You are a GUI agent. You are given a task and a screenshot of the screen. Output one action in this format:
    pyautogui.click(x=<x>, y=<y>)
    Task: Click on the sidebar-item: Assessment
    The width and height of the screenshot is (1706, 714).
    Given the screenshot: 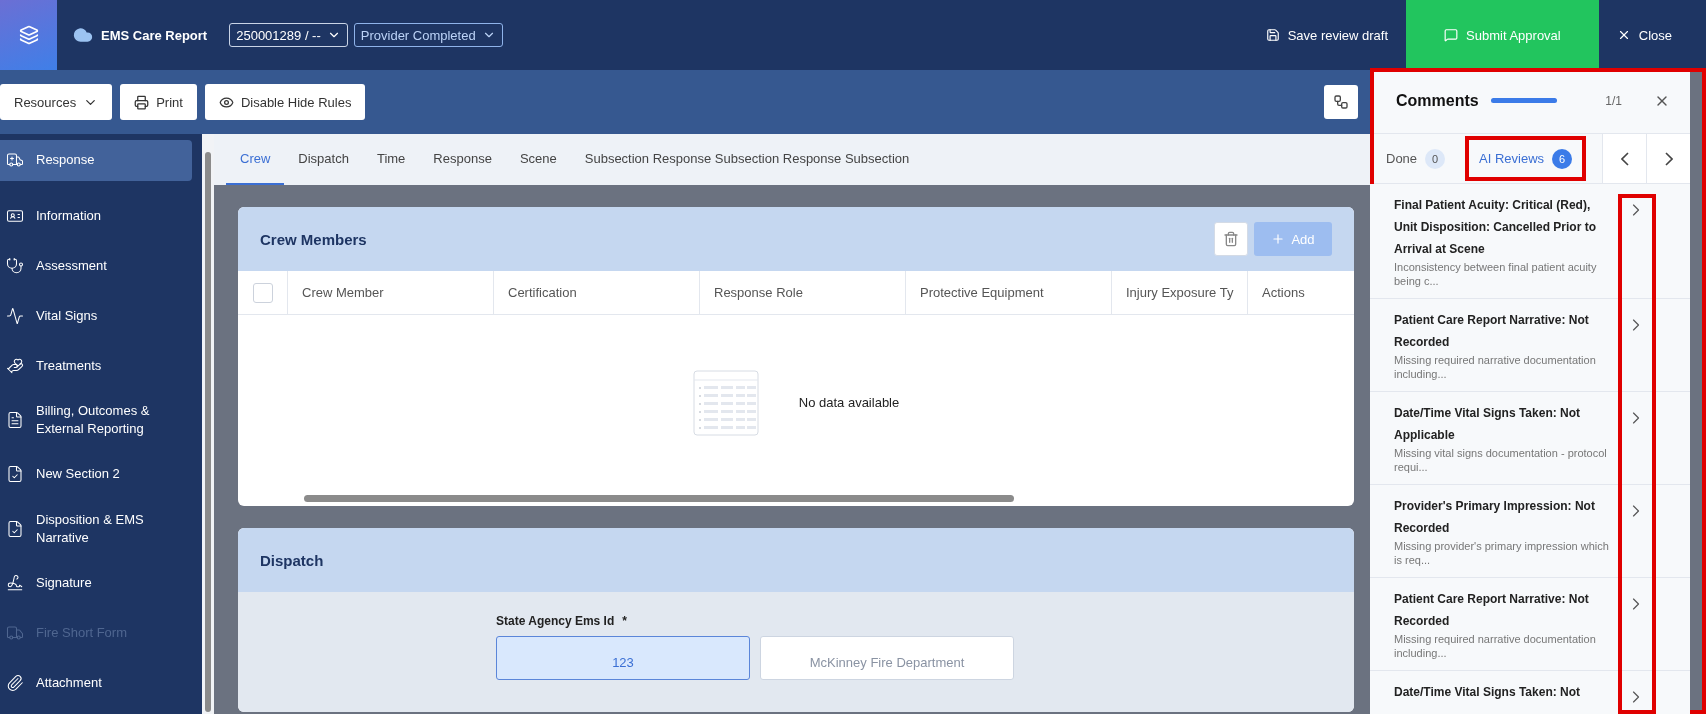 What is the action you would take?
    pyautogui.click(x=96, y=265)
    